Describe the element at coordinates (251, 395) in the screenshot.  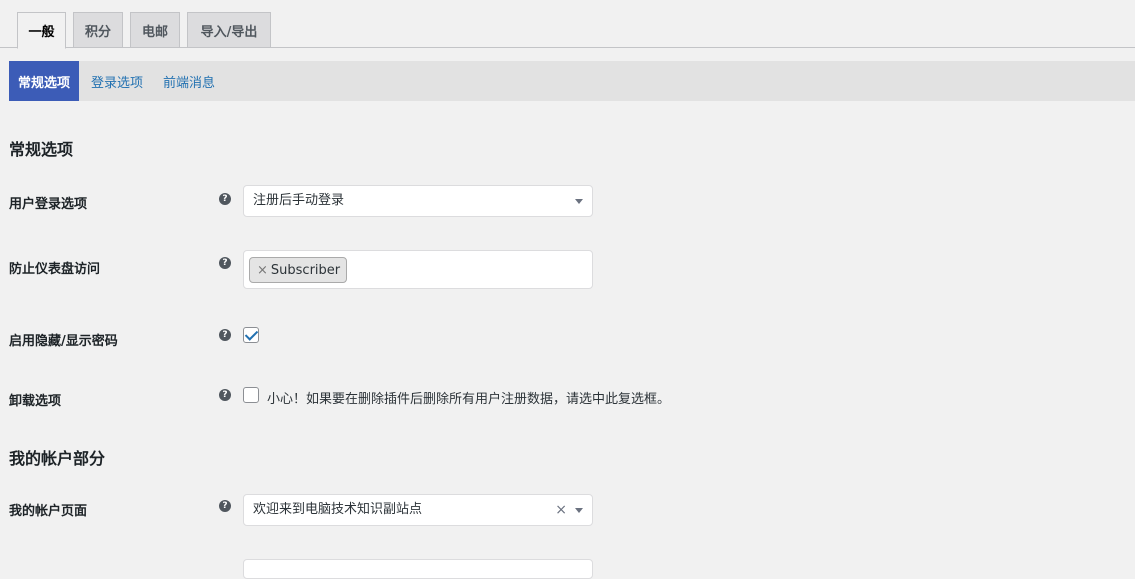
I see `uninstall-checkbox` at that location.